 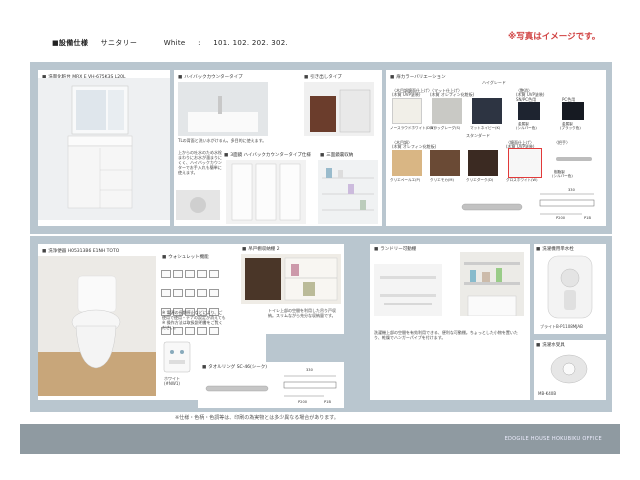 What do you see at coordinates (561, 218) in the screenshot?
I see `handle-dim-2: P200` at bounding box center [561, 218].